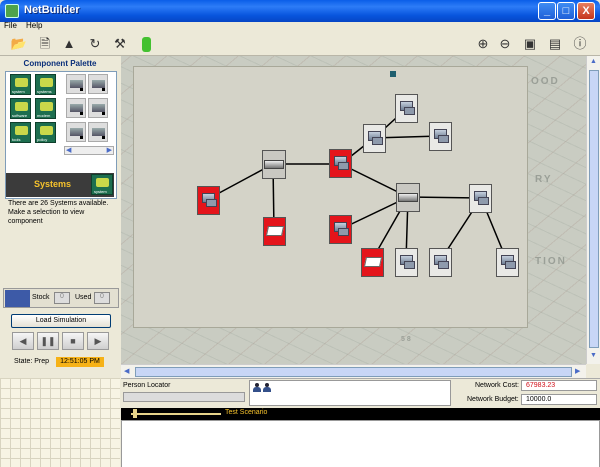  Describe the element at coordinates (45, 108) in the screenshot. I see `category-modem: modem` at that location.